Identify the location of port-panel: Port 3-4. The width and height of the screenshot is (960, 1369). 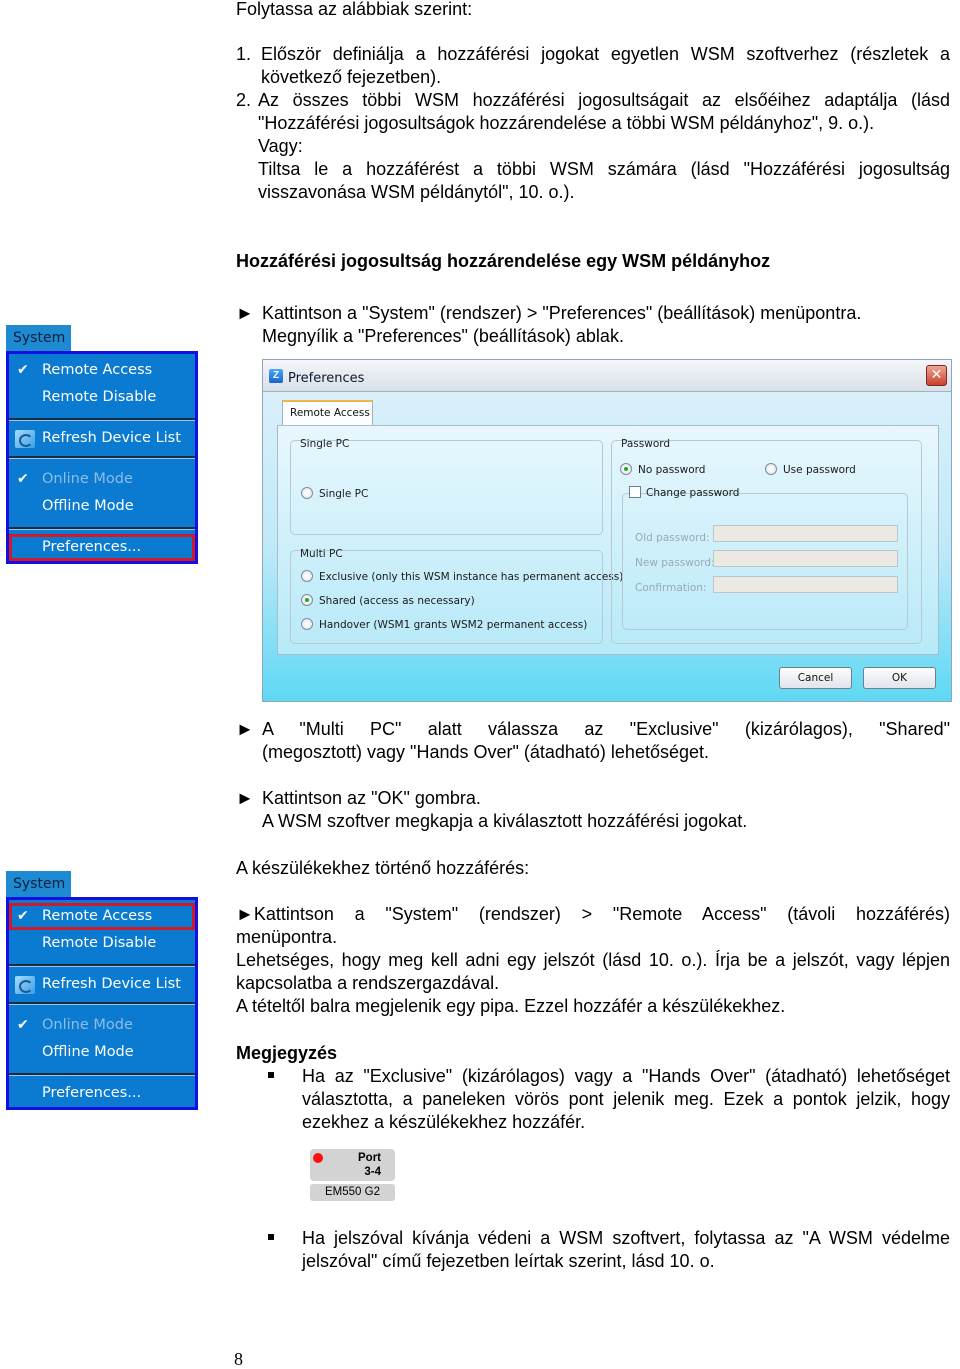
(352, 1165).